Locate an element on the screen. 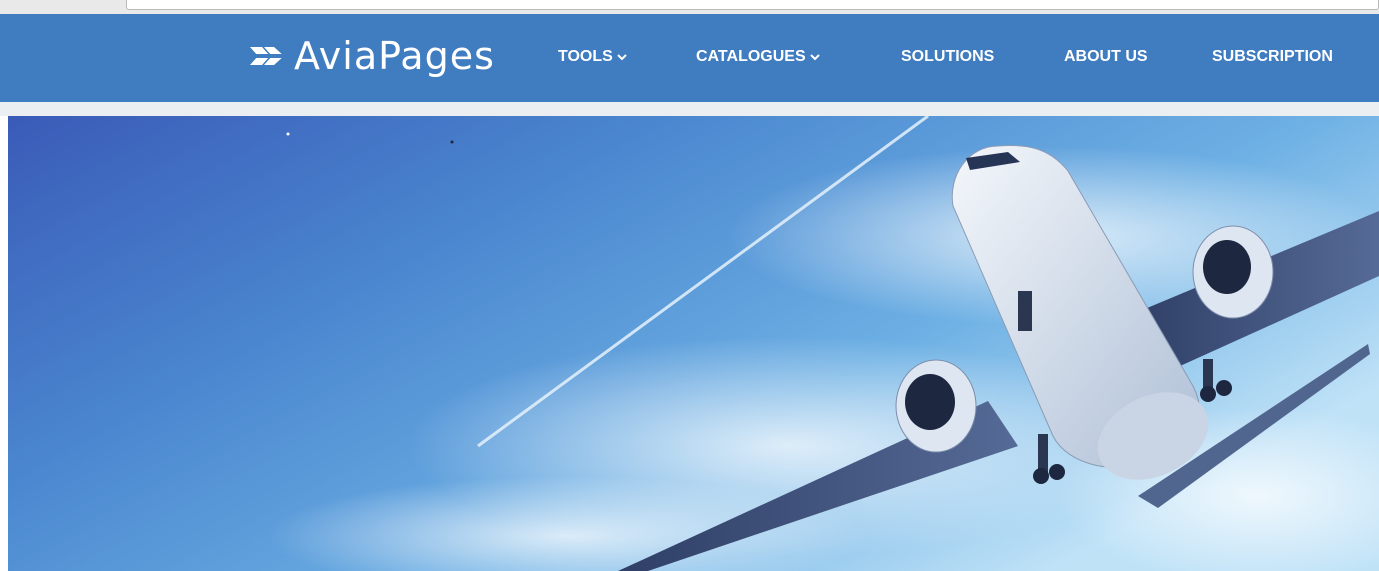 Image resolution: width=1379 pixels, height=571 pixels. nav-label: ABOUT US is located at coordinates (1106, 56).